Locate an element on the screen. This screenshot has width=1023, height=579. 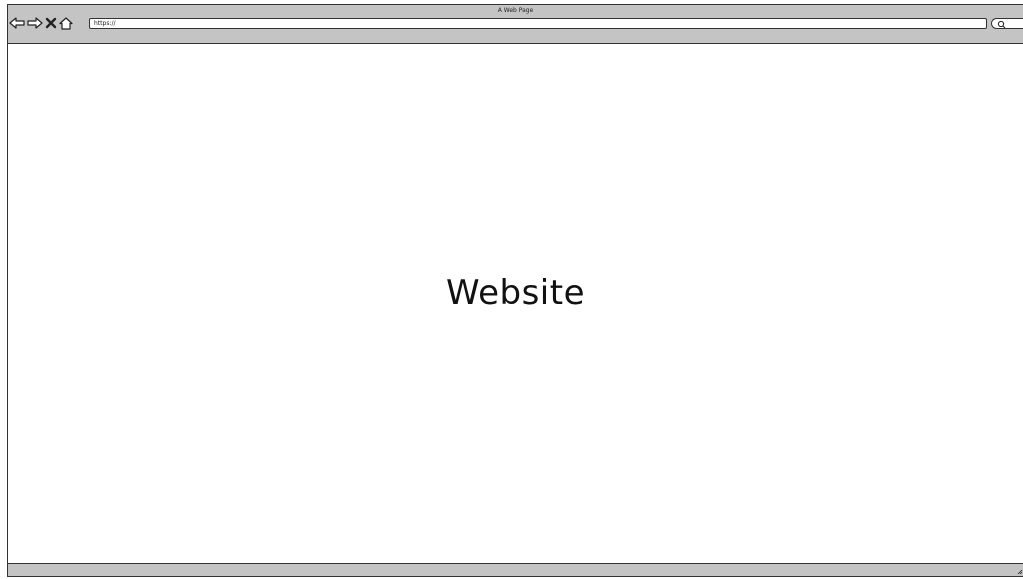
nav-buttons is located at coordinates (42, 23).